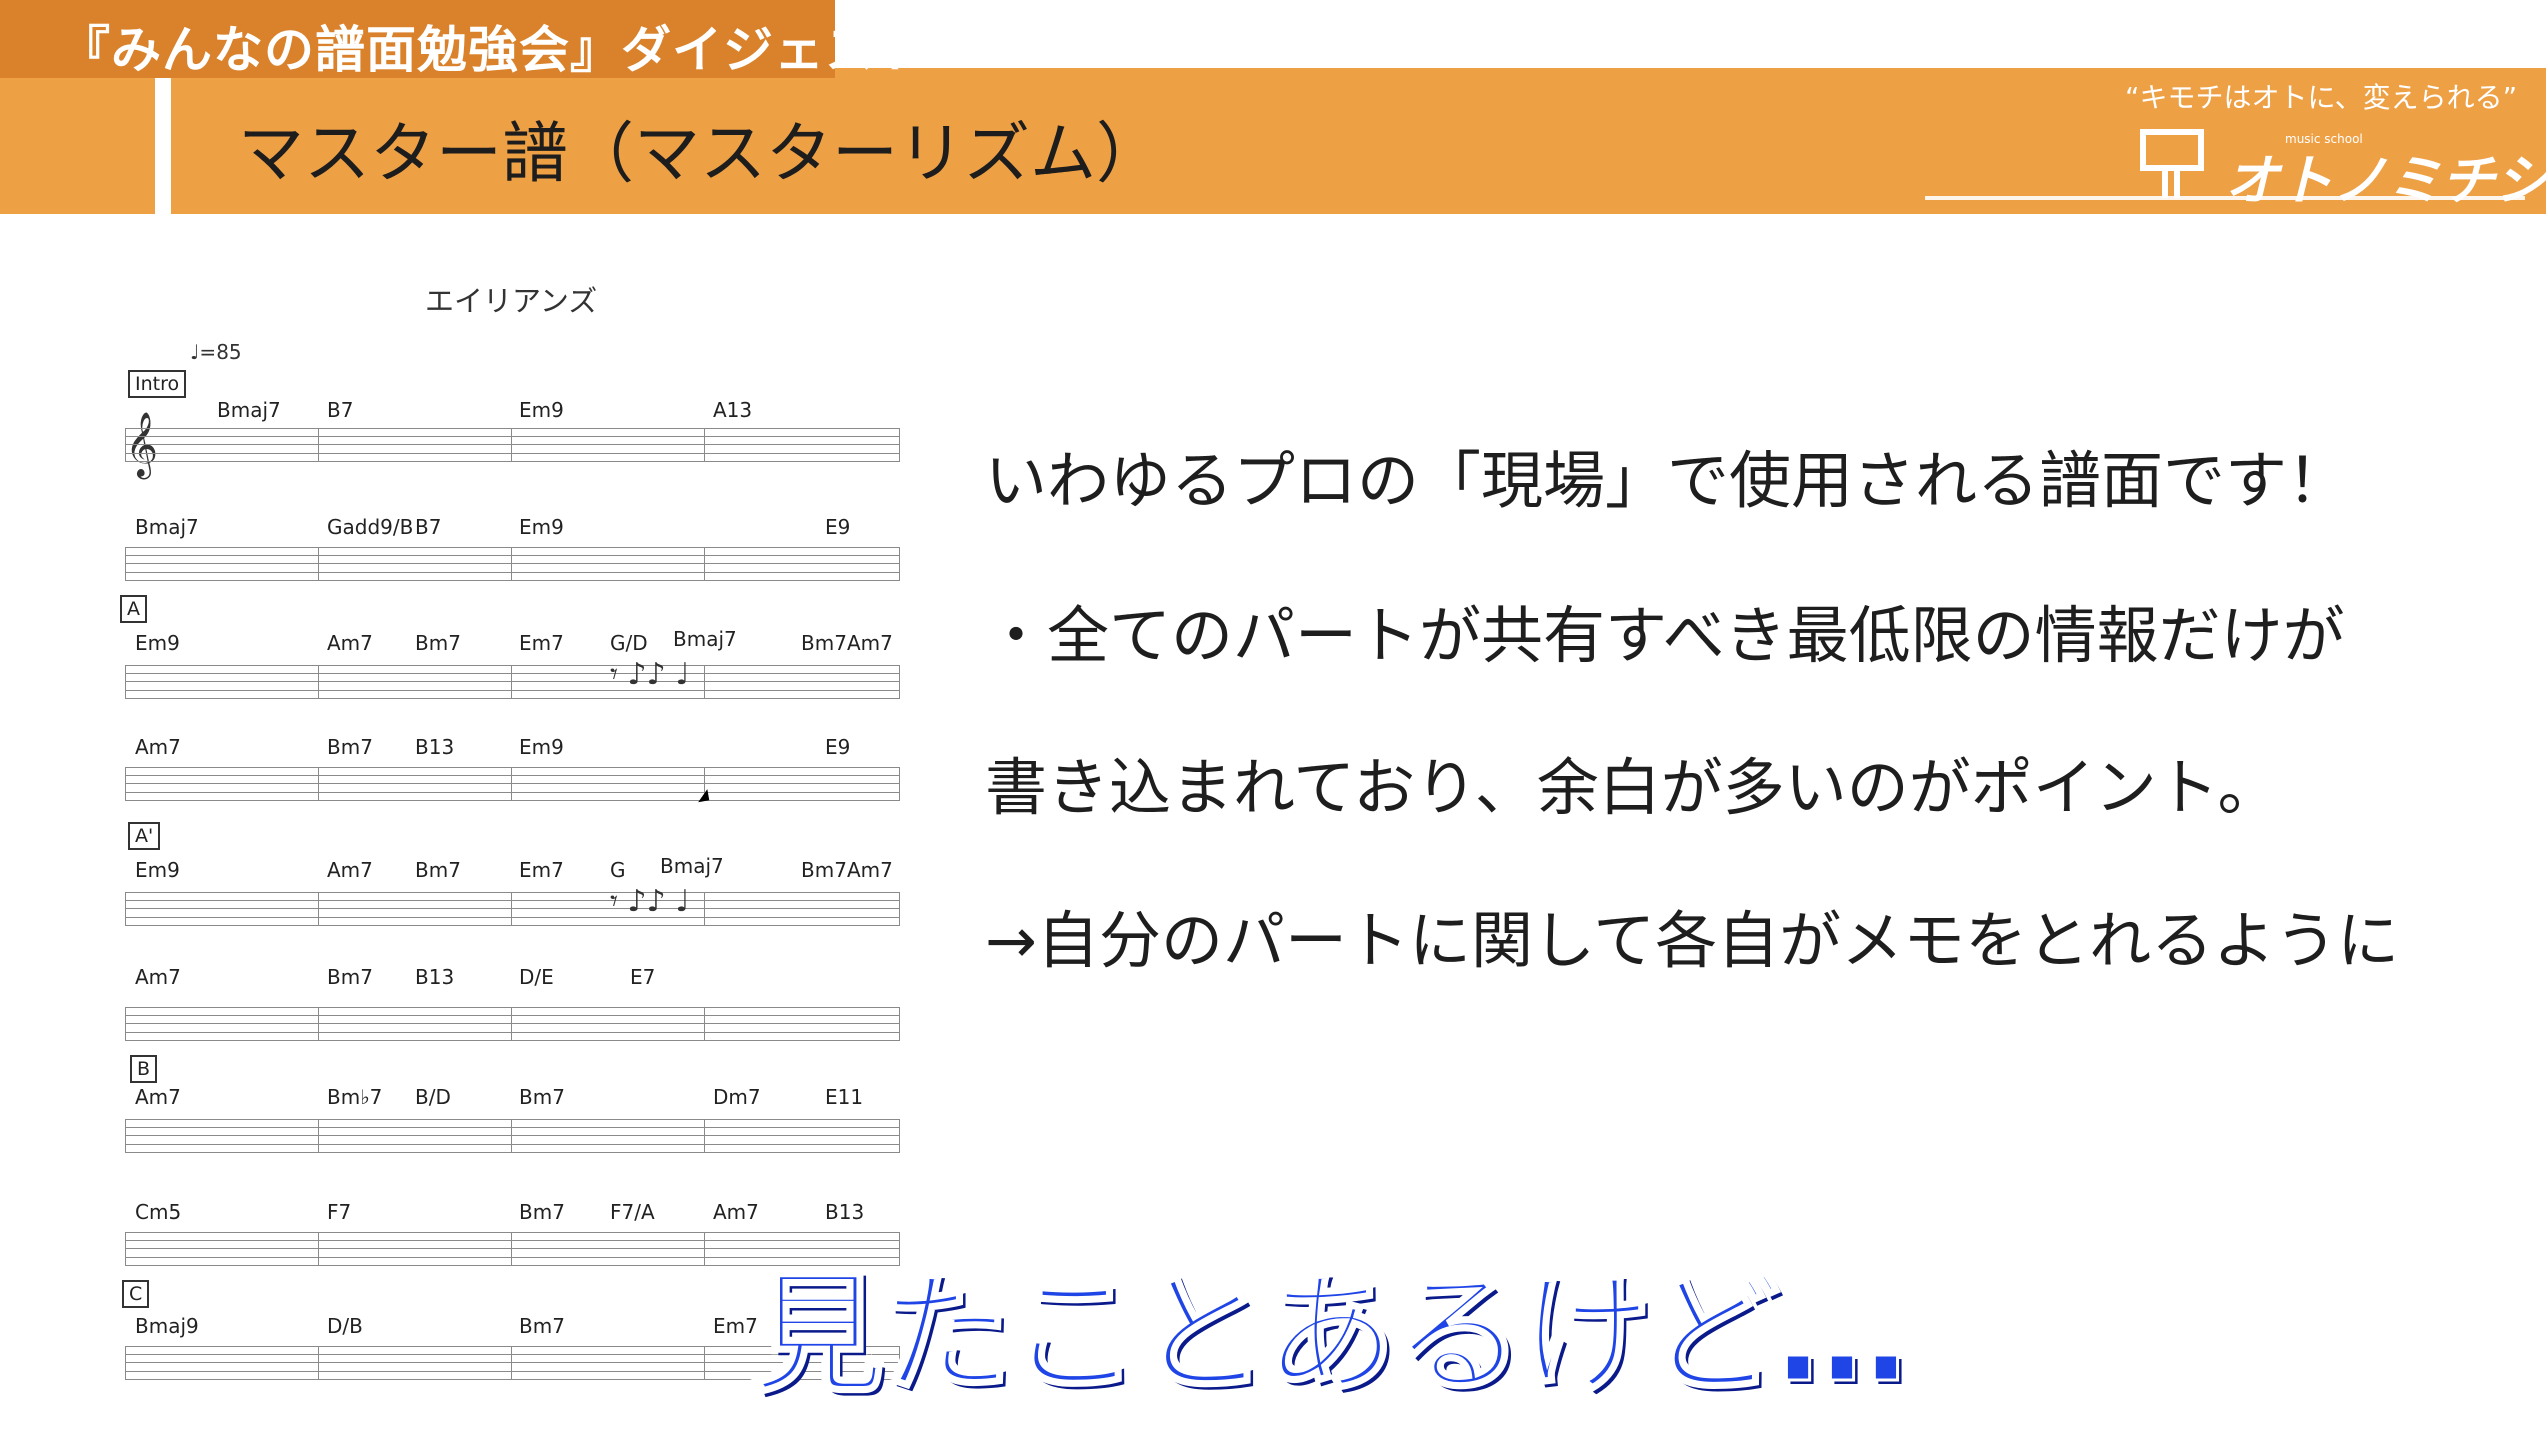 This screenshot has height=1440, width=2546. Describe the element at coordinates (2172, 163) in the screenshot. I see `signpost-icon` at that location.